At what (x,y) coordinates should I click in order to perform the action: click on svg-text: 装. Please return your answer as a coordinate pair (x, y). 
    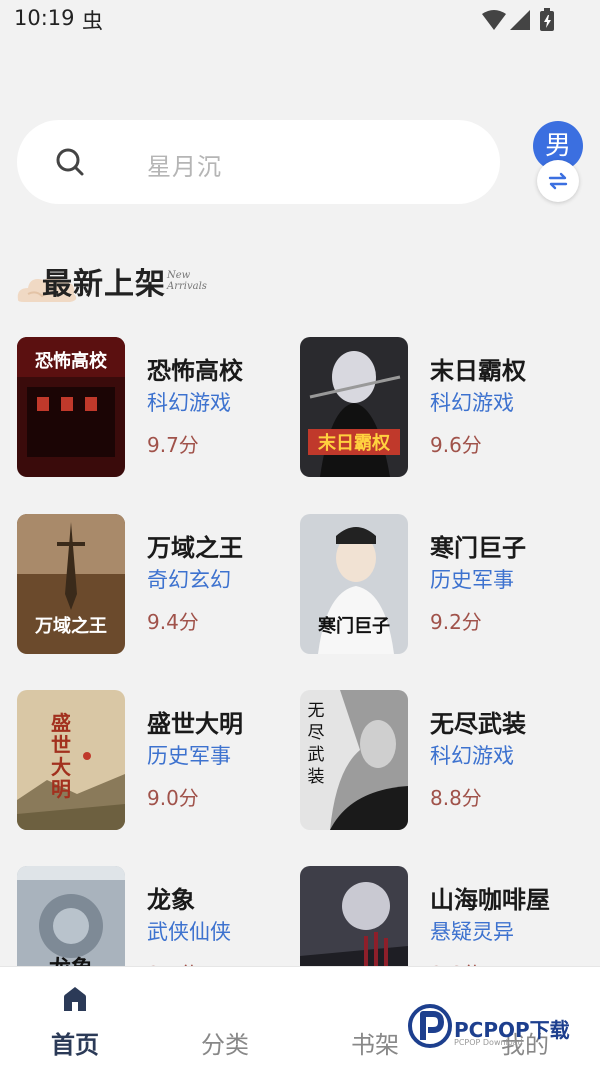
    Looking at the image, I should click on (316, 777).